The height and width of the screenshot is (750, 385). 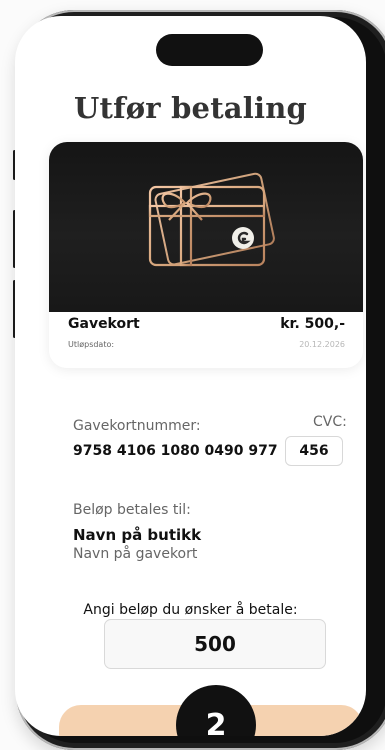 I want to click on amount-input: 500, so click(x=215, y=644).